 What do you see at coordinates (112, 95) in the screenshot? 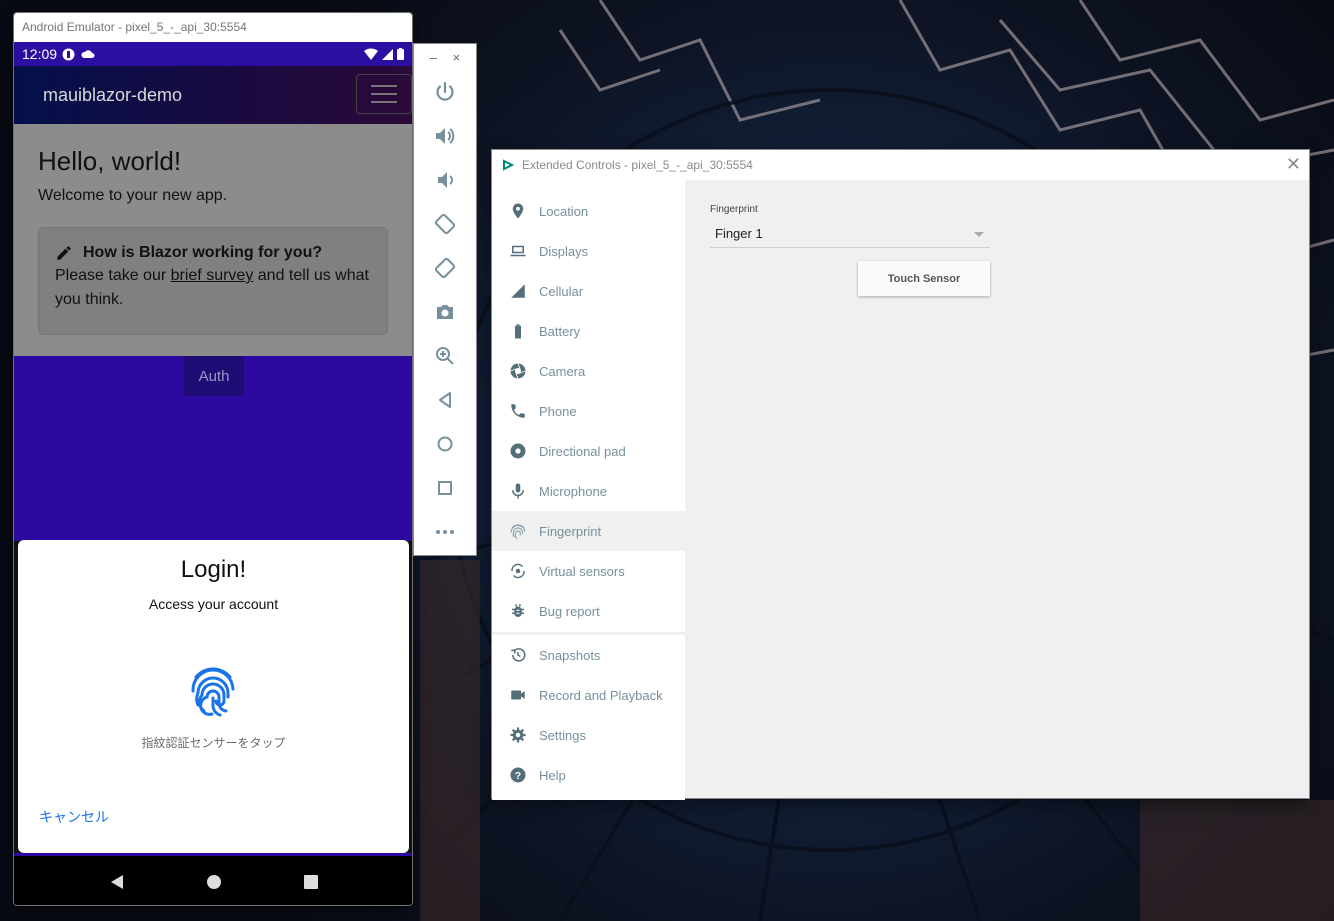
I see `app-brand: mauiblazor-demo` at bounding box center [112, 95].